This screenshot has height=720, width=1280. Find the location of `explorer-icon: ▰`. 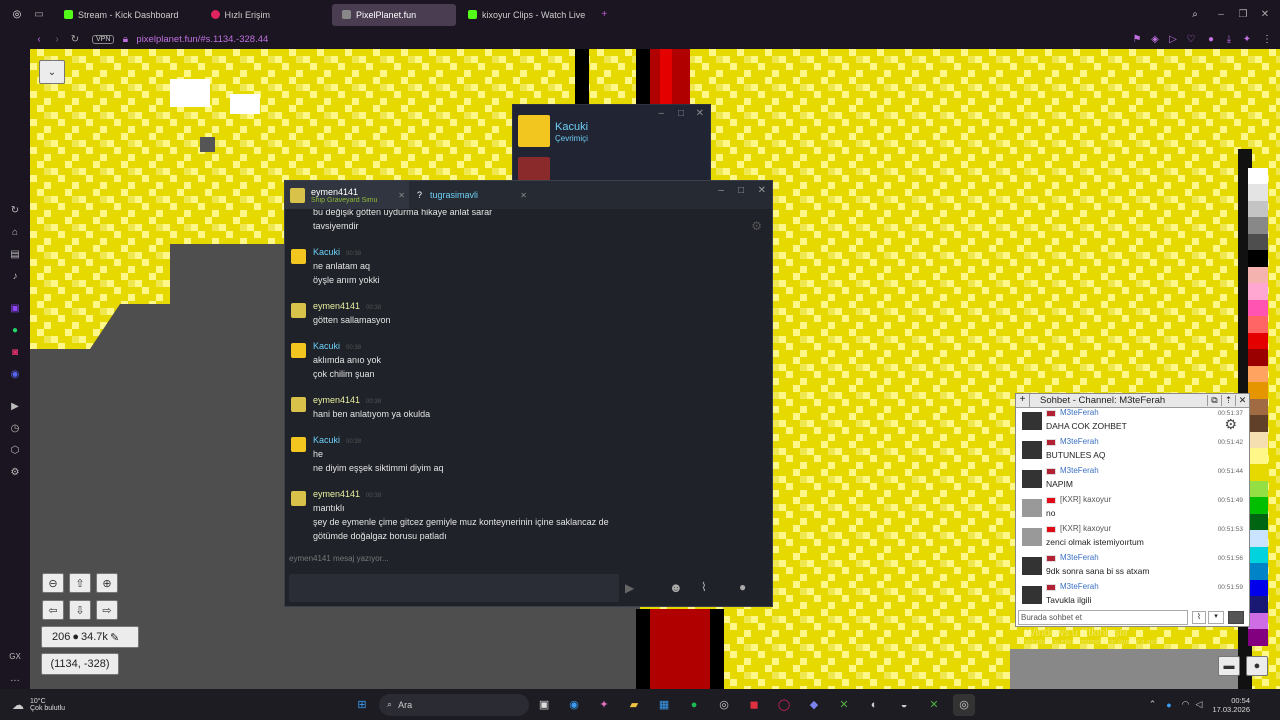

explorer-icon: ▰ is located at coordinates (634, 705).